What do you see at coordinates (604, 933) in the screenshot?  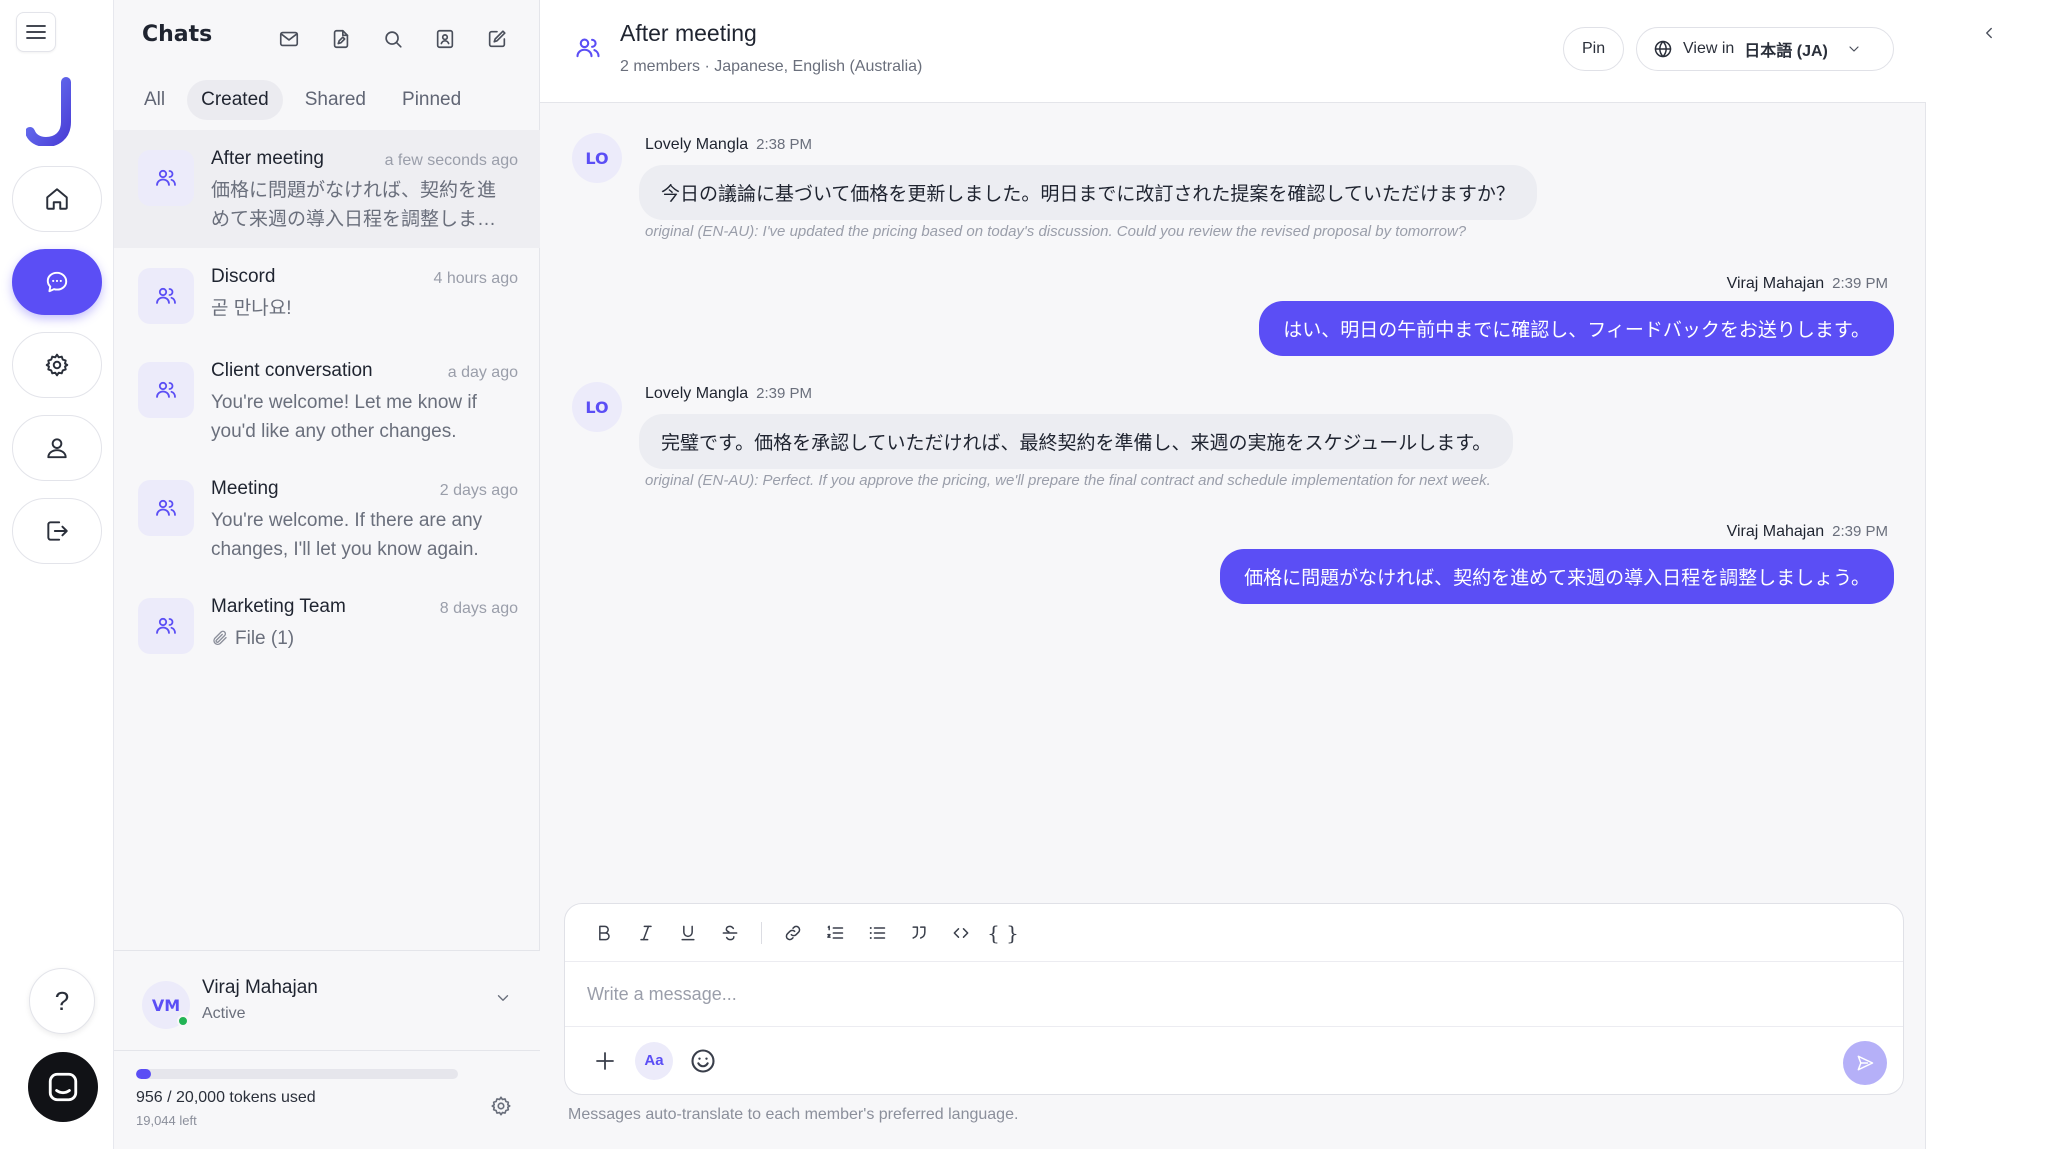 I see `bold-button` at bounding box center [604, 933].